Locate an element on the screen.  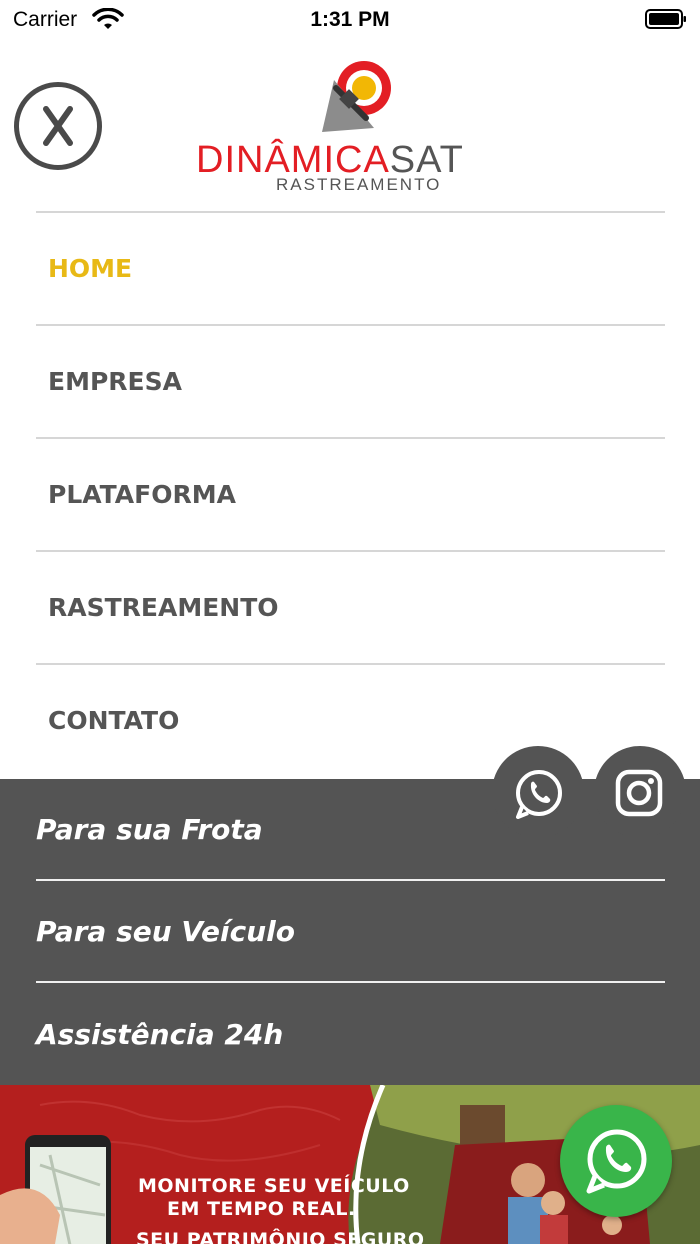
whatsapp-social-button is located at coordinates (538, 792).